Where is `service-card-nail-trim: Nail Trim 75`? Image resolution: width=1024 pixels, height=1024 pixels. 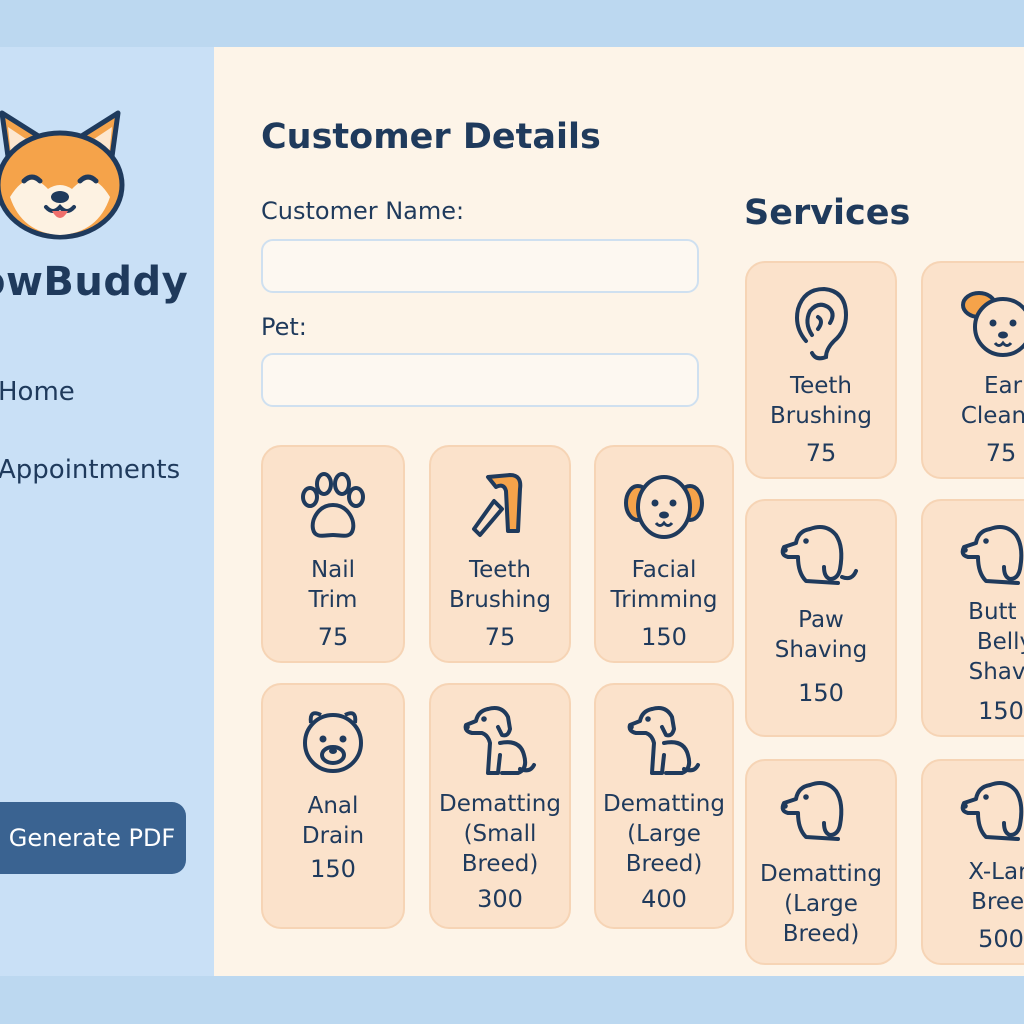
service-card-nail-trim: Nail Trim 75 is located at coordinates (333, 554).